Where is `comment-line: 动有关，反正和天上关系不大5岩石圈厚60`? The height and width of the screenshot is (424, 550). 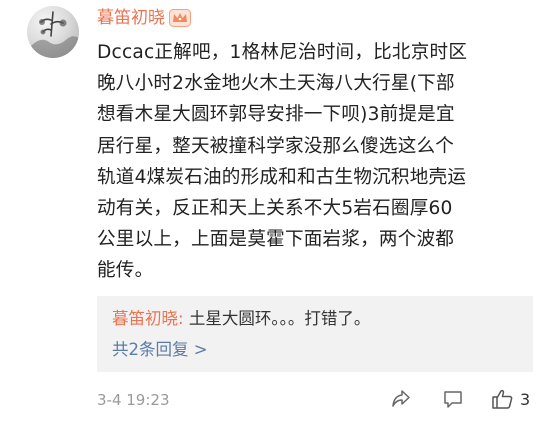 comment-line: 动有关，反正和天上关系不大5岩石圈厚60 is located at coordinates (275, 209).